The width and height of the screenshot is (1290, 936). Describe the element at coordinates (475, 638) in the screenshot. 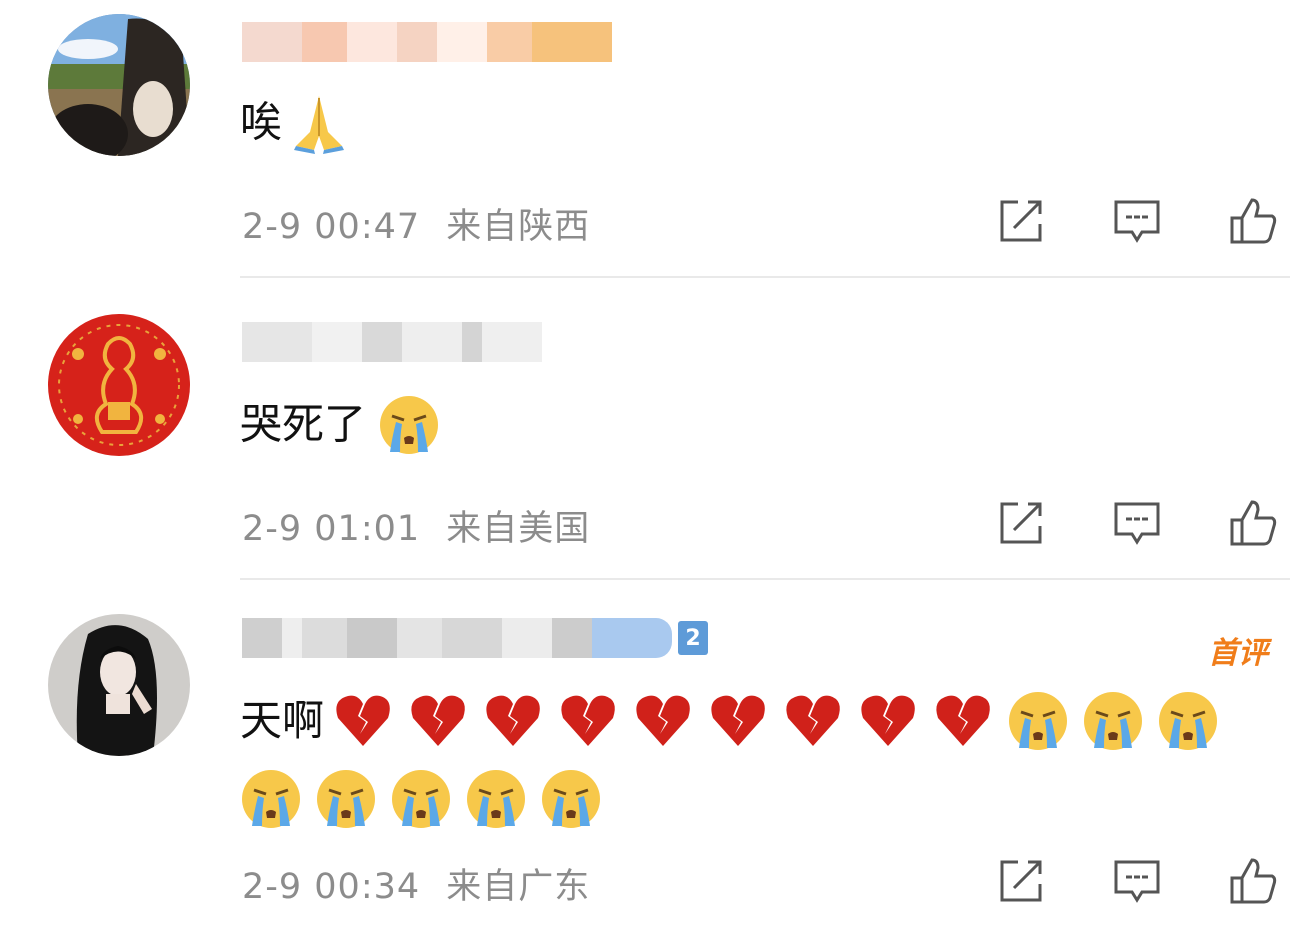

I see `username-blurred: 2` at that location.